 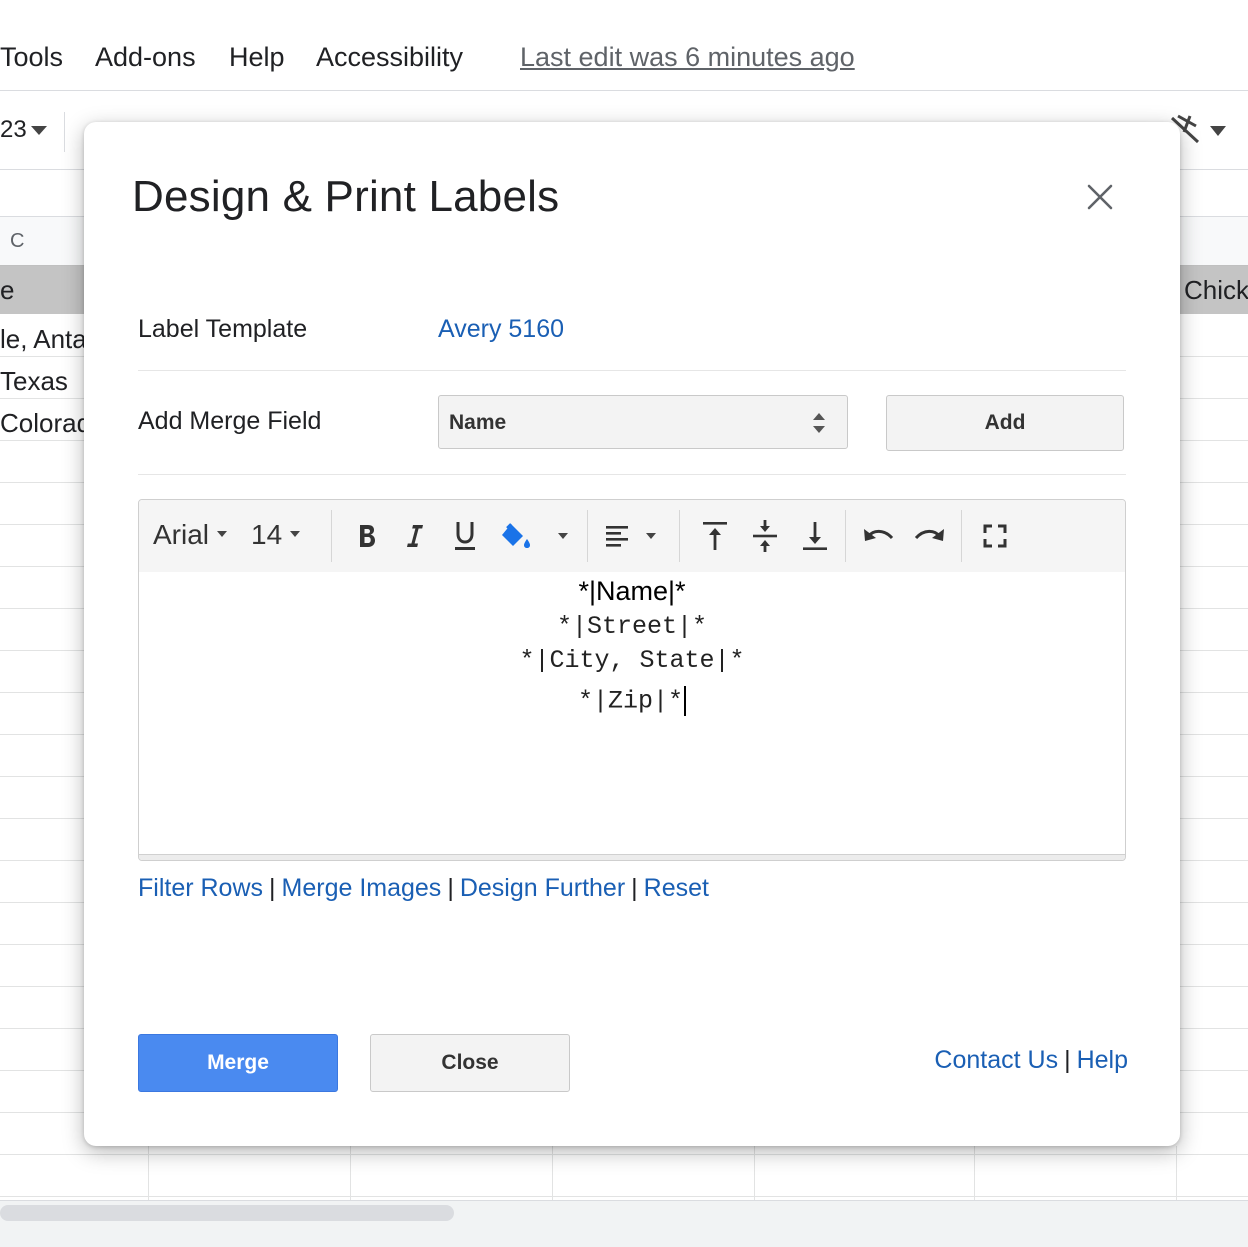 I want to click on fullscreen-button, so click(x=995, y=536).